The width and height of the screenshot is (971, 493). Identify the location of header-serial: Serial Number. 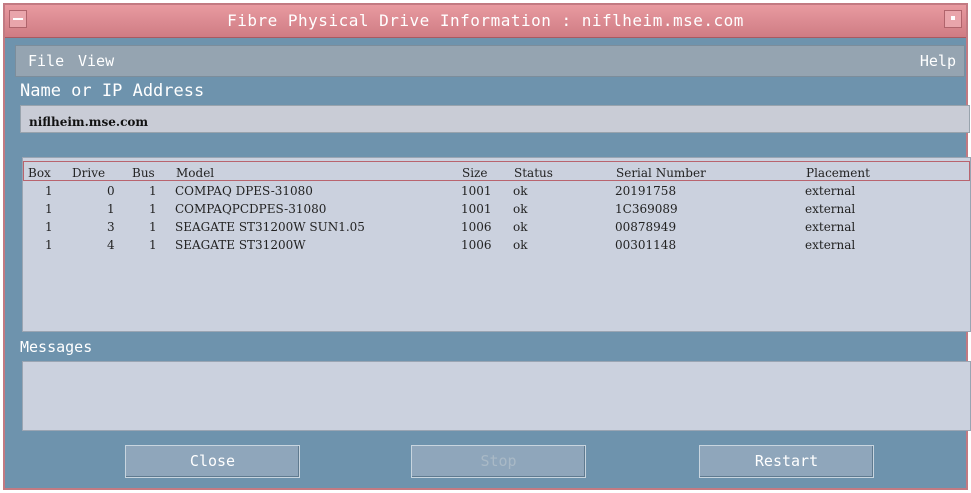
(661, 173).